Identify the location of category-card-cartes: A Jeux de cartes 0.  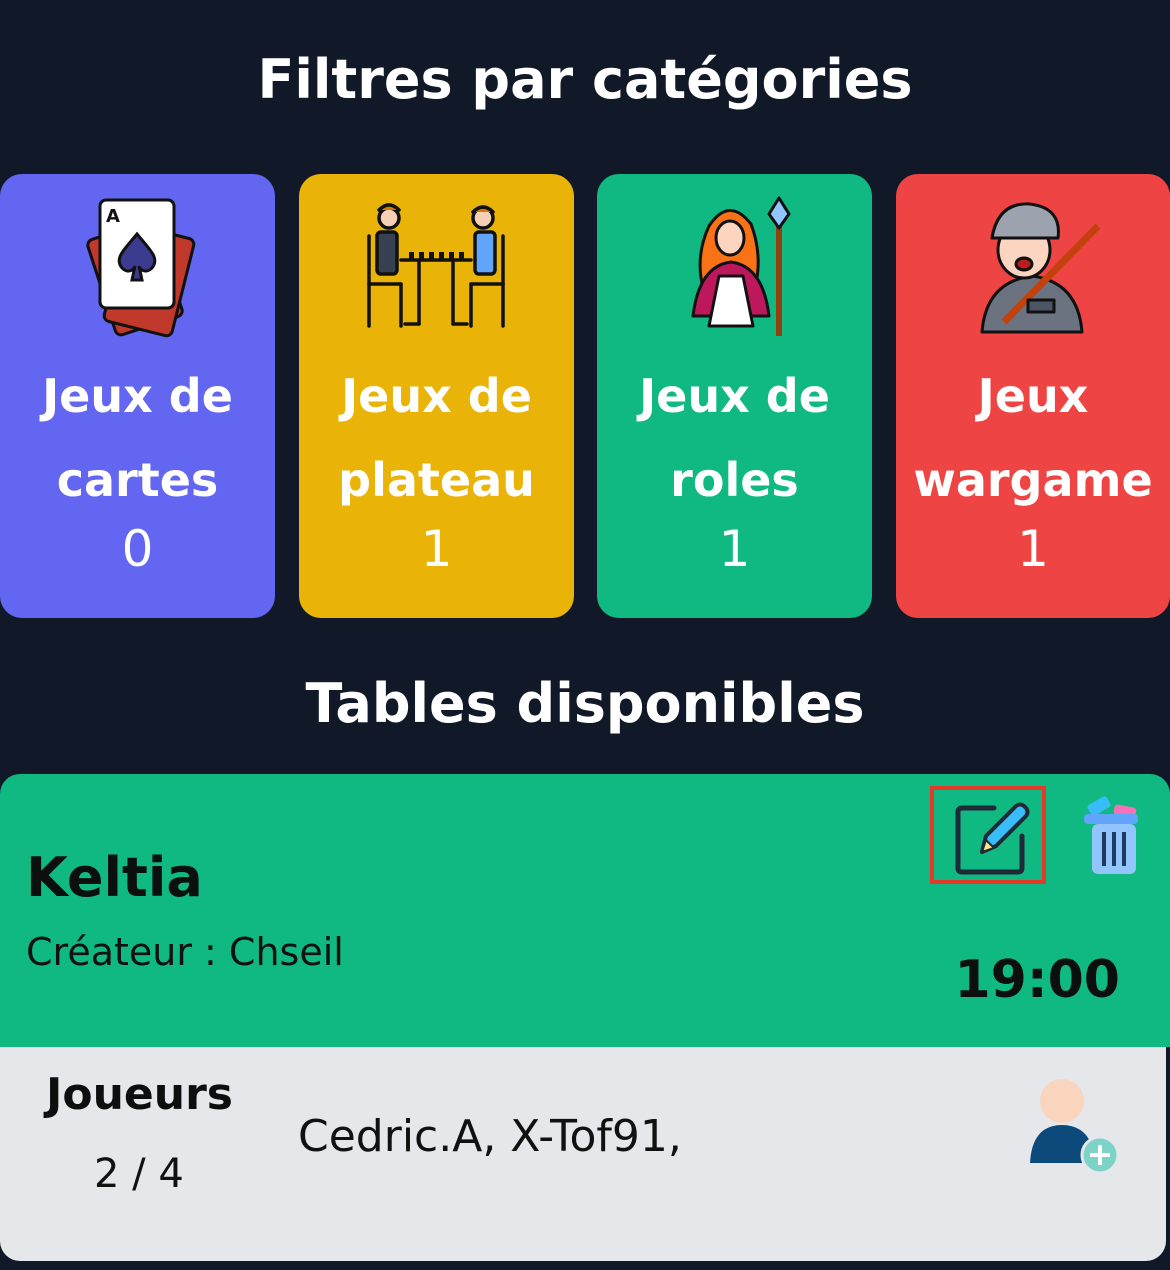
(137, 396).